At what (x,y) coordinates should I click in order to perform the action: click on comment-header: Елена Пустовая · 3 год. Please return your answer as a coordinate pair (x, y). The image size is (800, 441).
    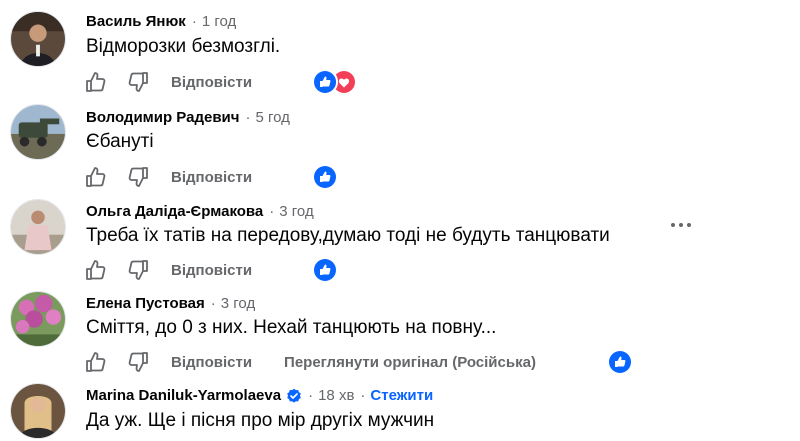
    Looking at the image, I should click on (170, 303).